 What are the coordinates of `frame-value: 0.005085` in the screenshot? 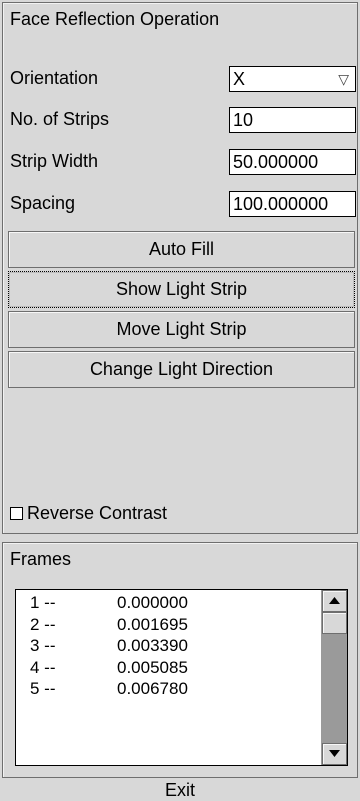 It's located at (152, 667).